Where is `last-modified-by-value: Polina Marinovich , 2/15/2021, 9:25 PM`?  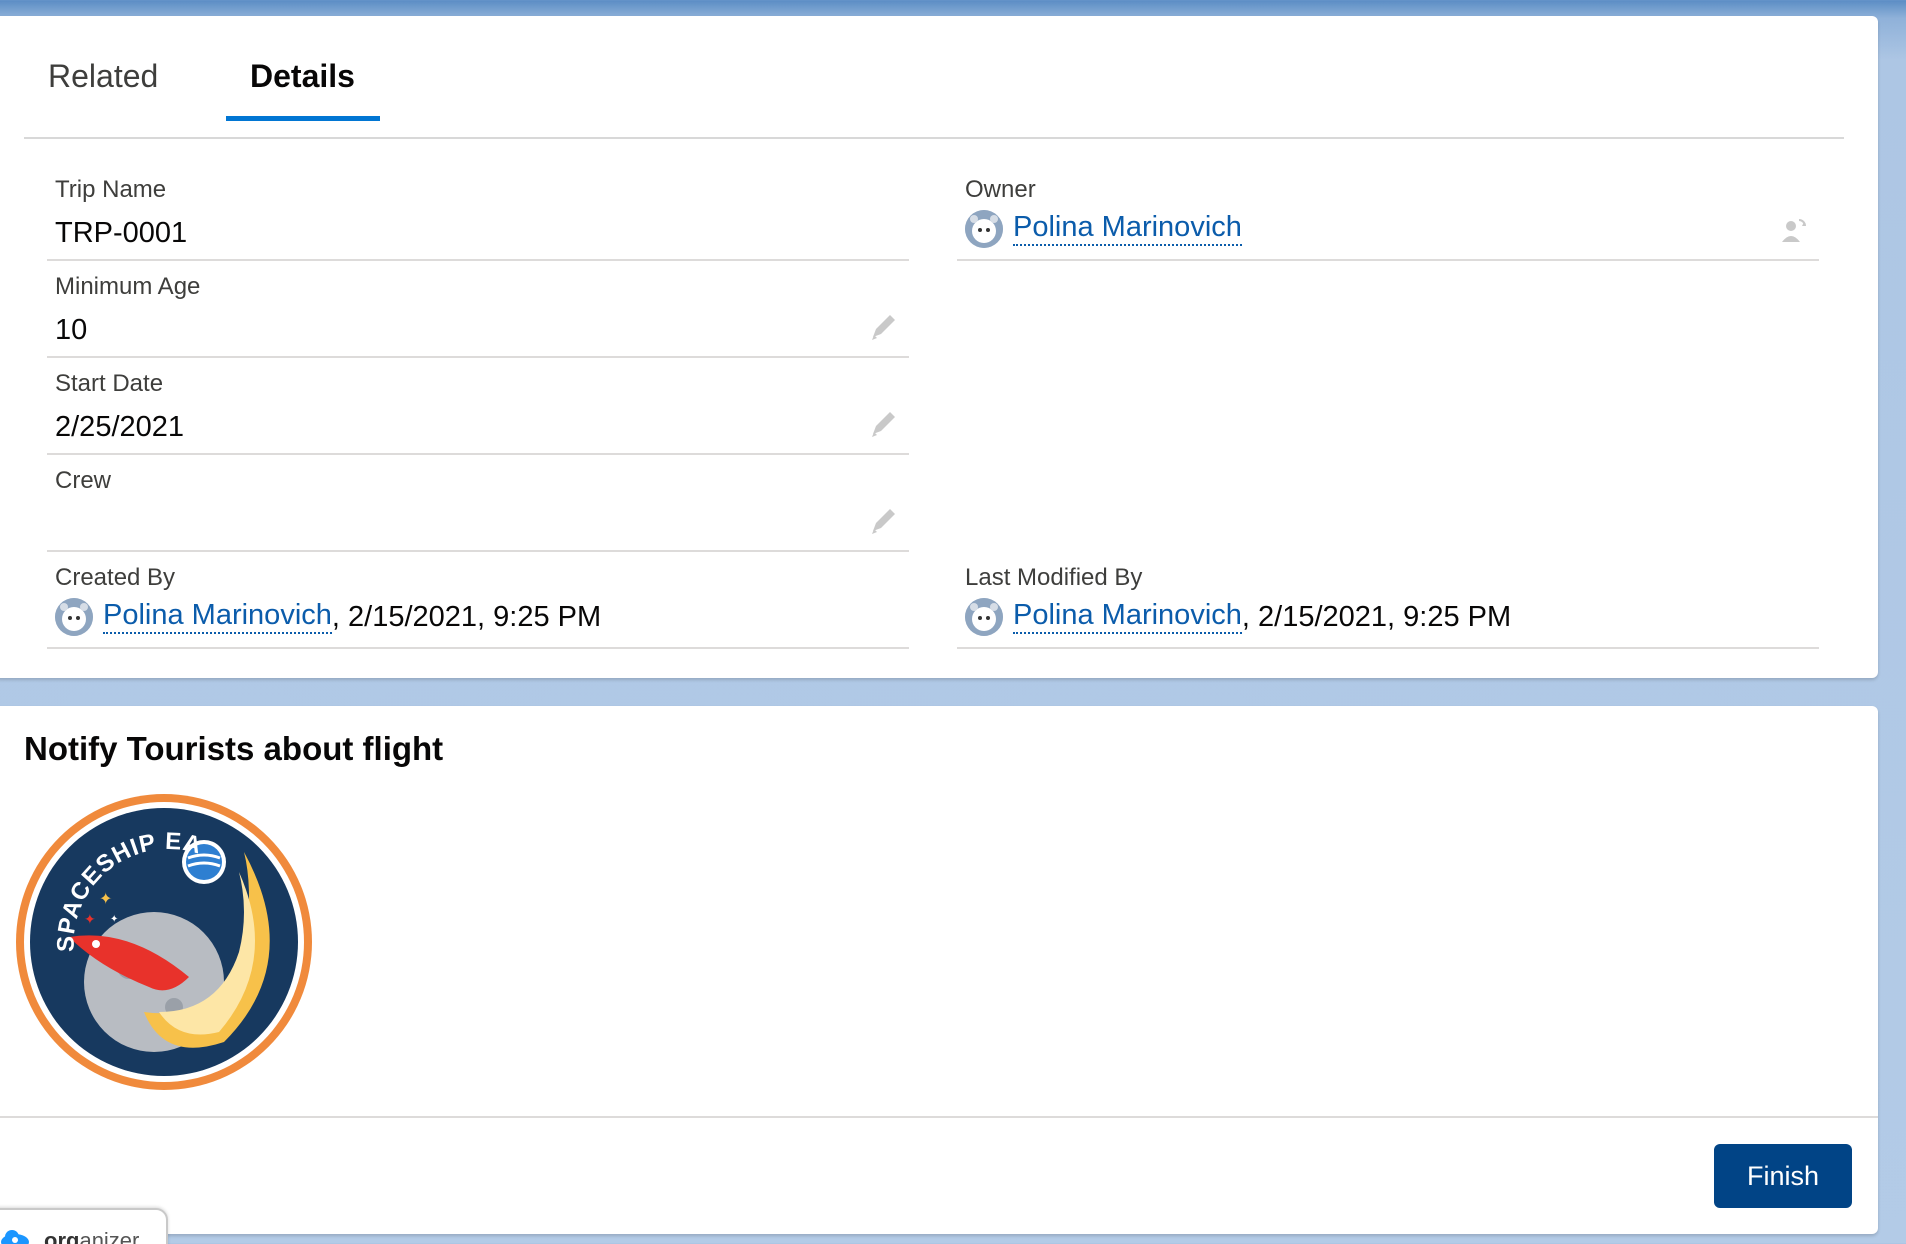
last-modified-by-value: Polina Marinovich , 2/15/2021, 9:25 PM is located at coordinates (1238, 617).